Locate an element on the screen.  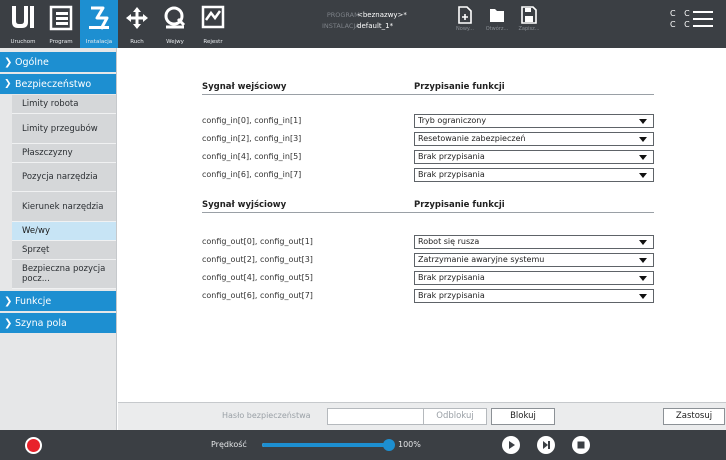
lock-button: Blokuj is located at coordinates (523, 416).